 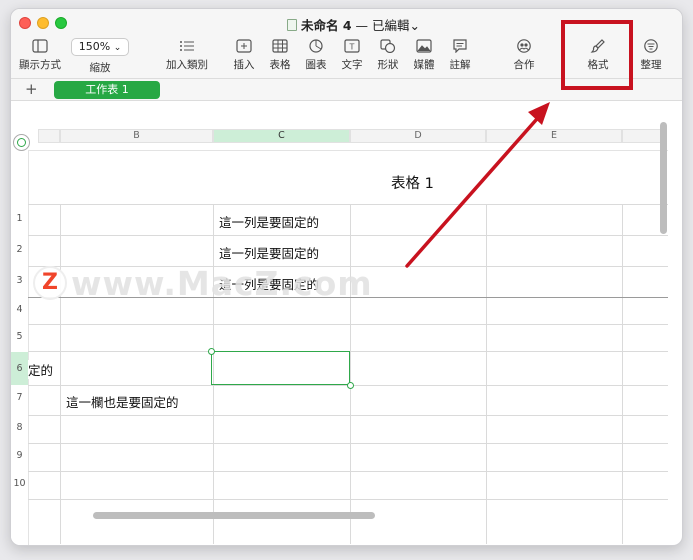 I want to click on annotation-arrow, so click(x=477, y=185).